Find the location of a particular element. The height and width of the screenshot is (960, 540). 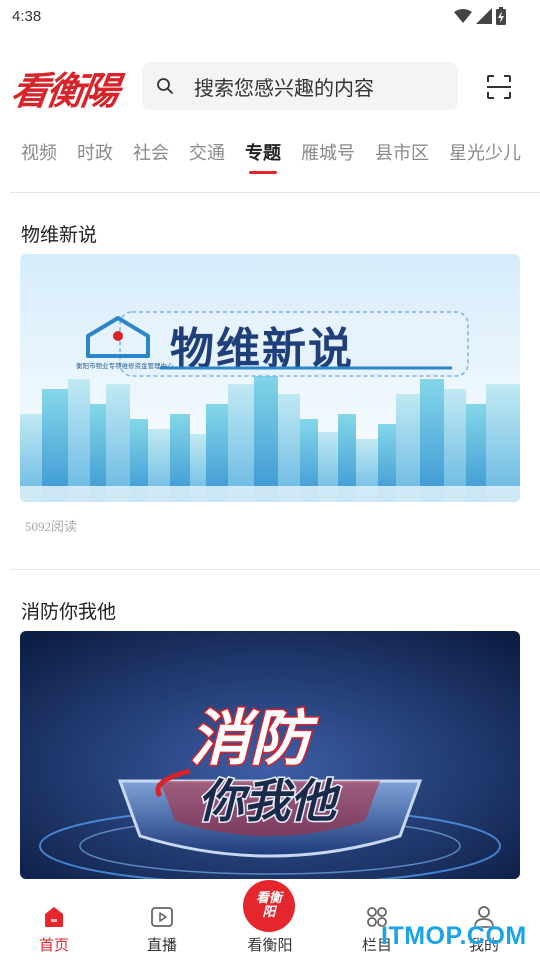

tab-yancheng-account: 雁城号 is located at coordinates (328, 158).